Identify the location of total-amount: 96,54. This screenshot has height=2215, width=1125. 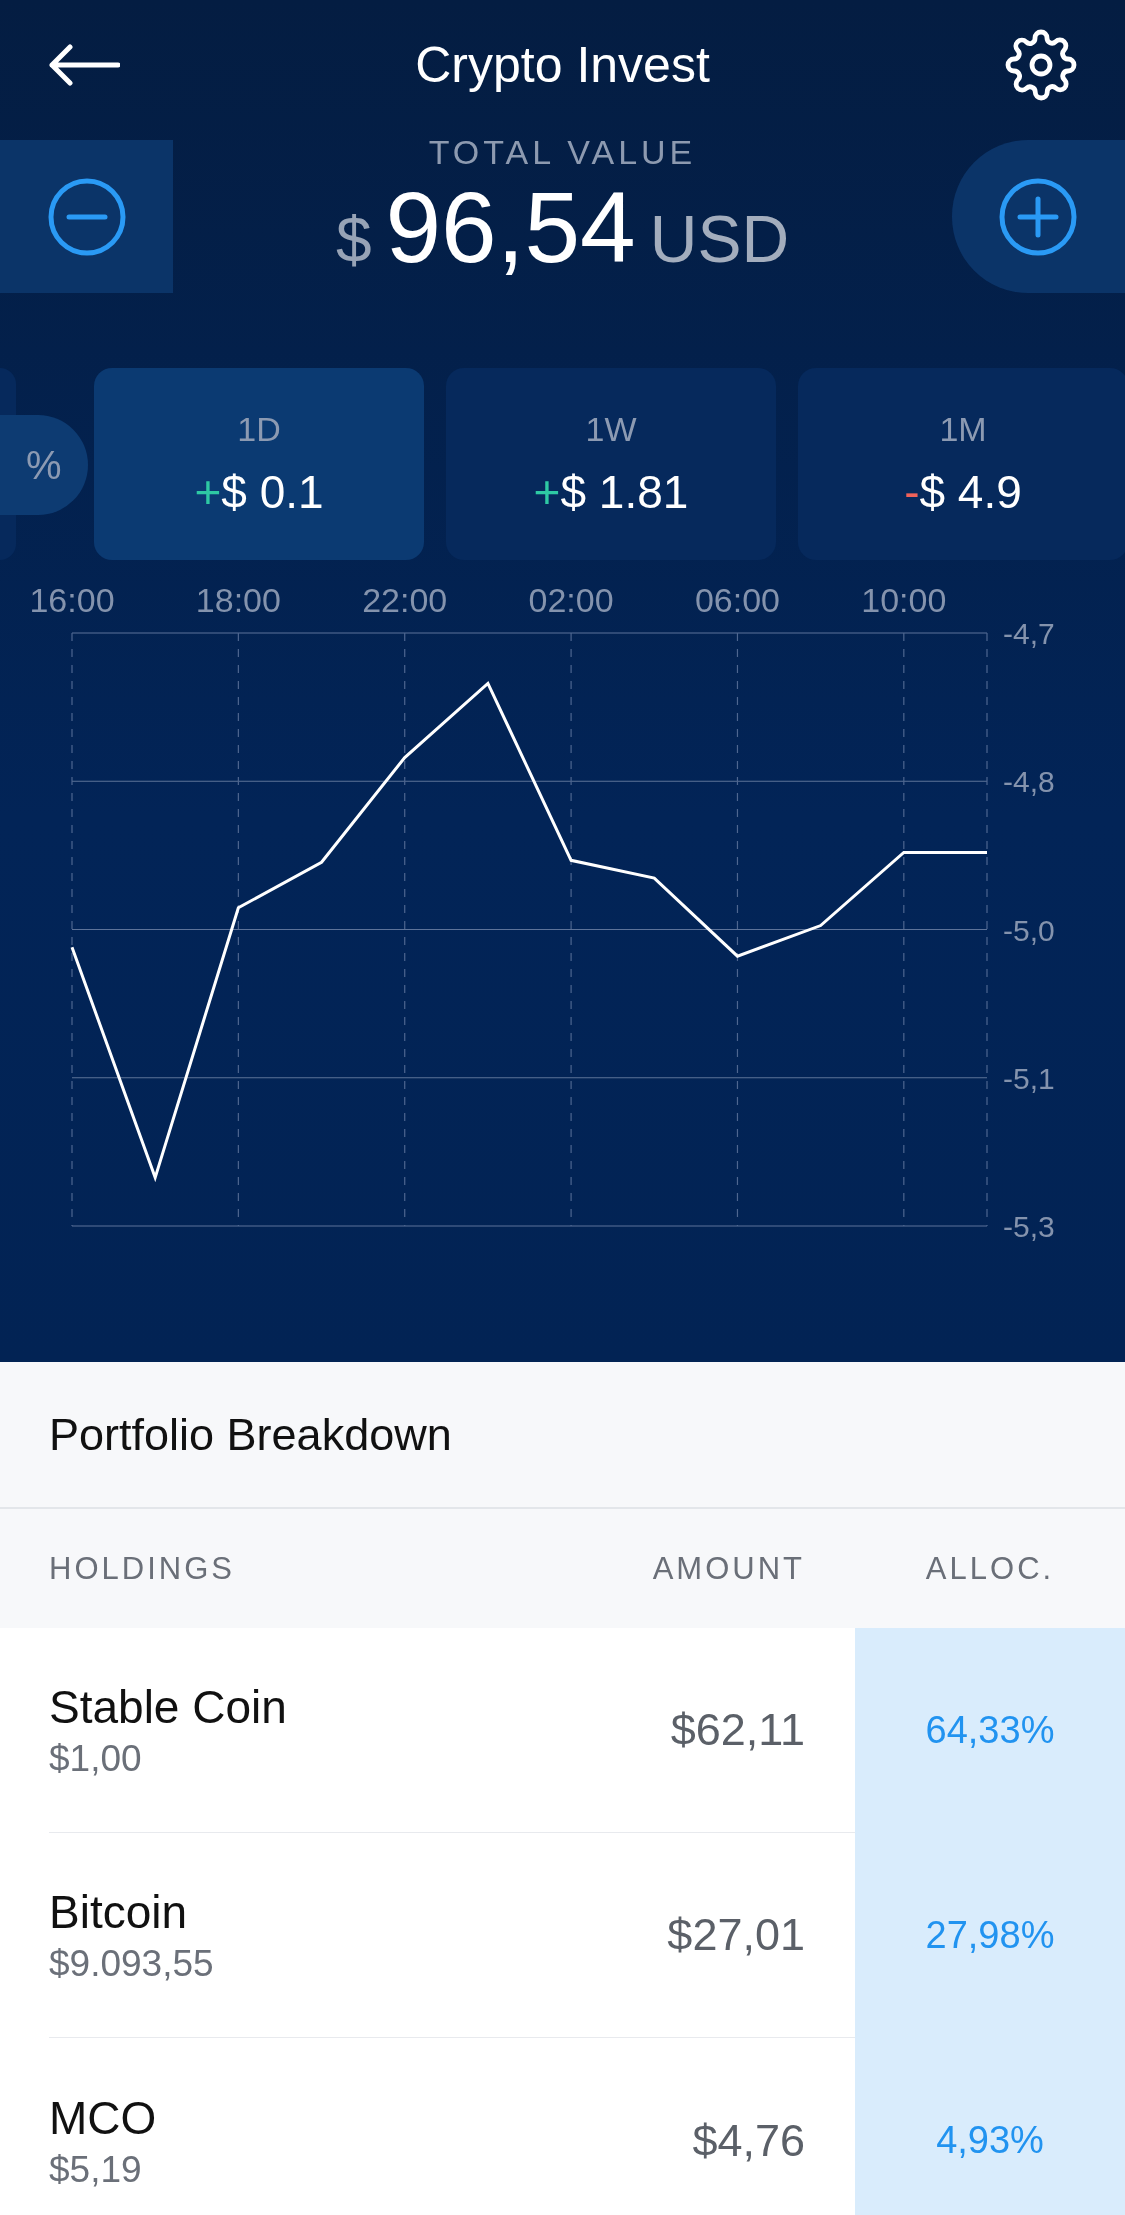
(510, 227).